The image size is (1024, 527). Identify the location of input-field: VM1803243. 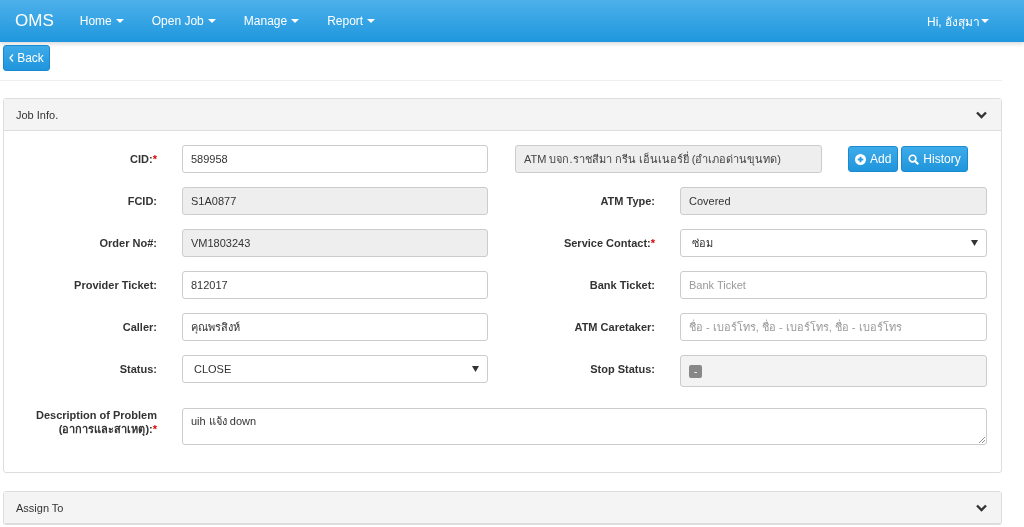
(335, 243).